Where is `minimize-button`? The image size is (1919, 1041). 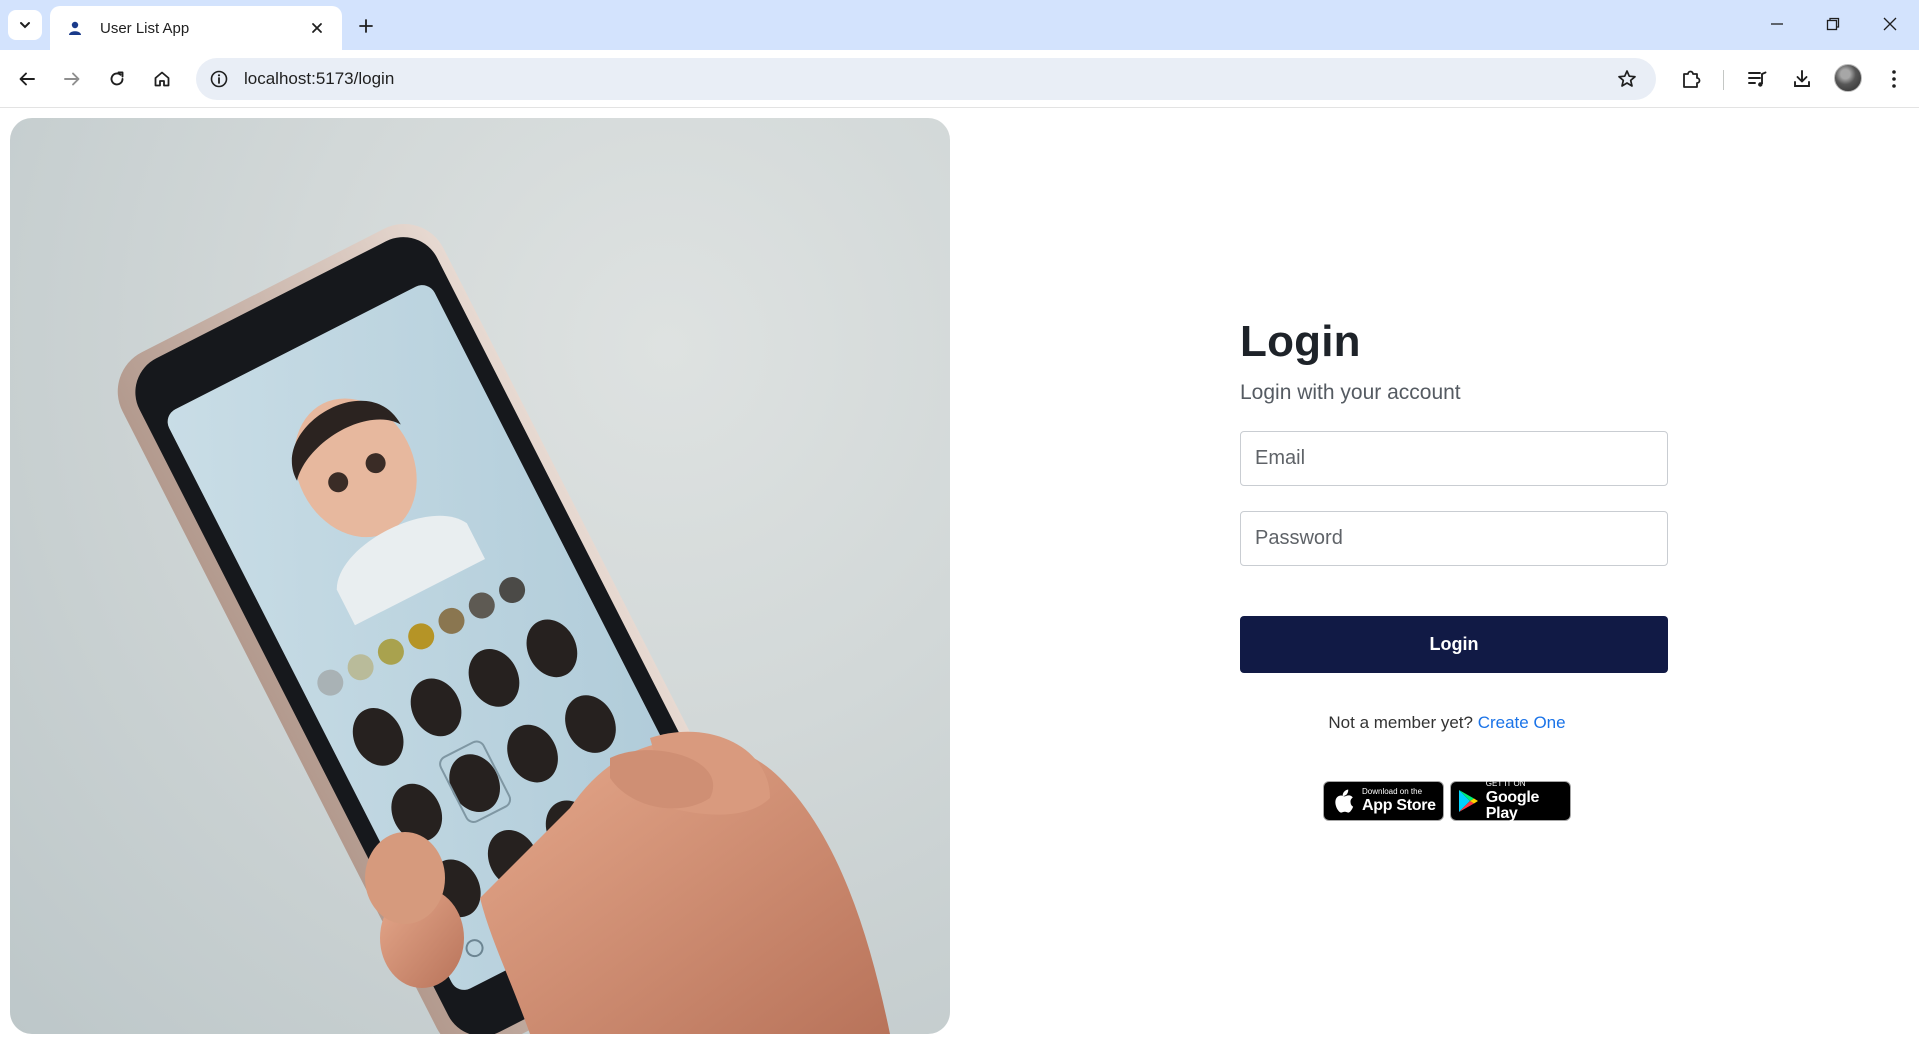 minimize-button is located at coordinates (1777, 24).